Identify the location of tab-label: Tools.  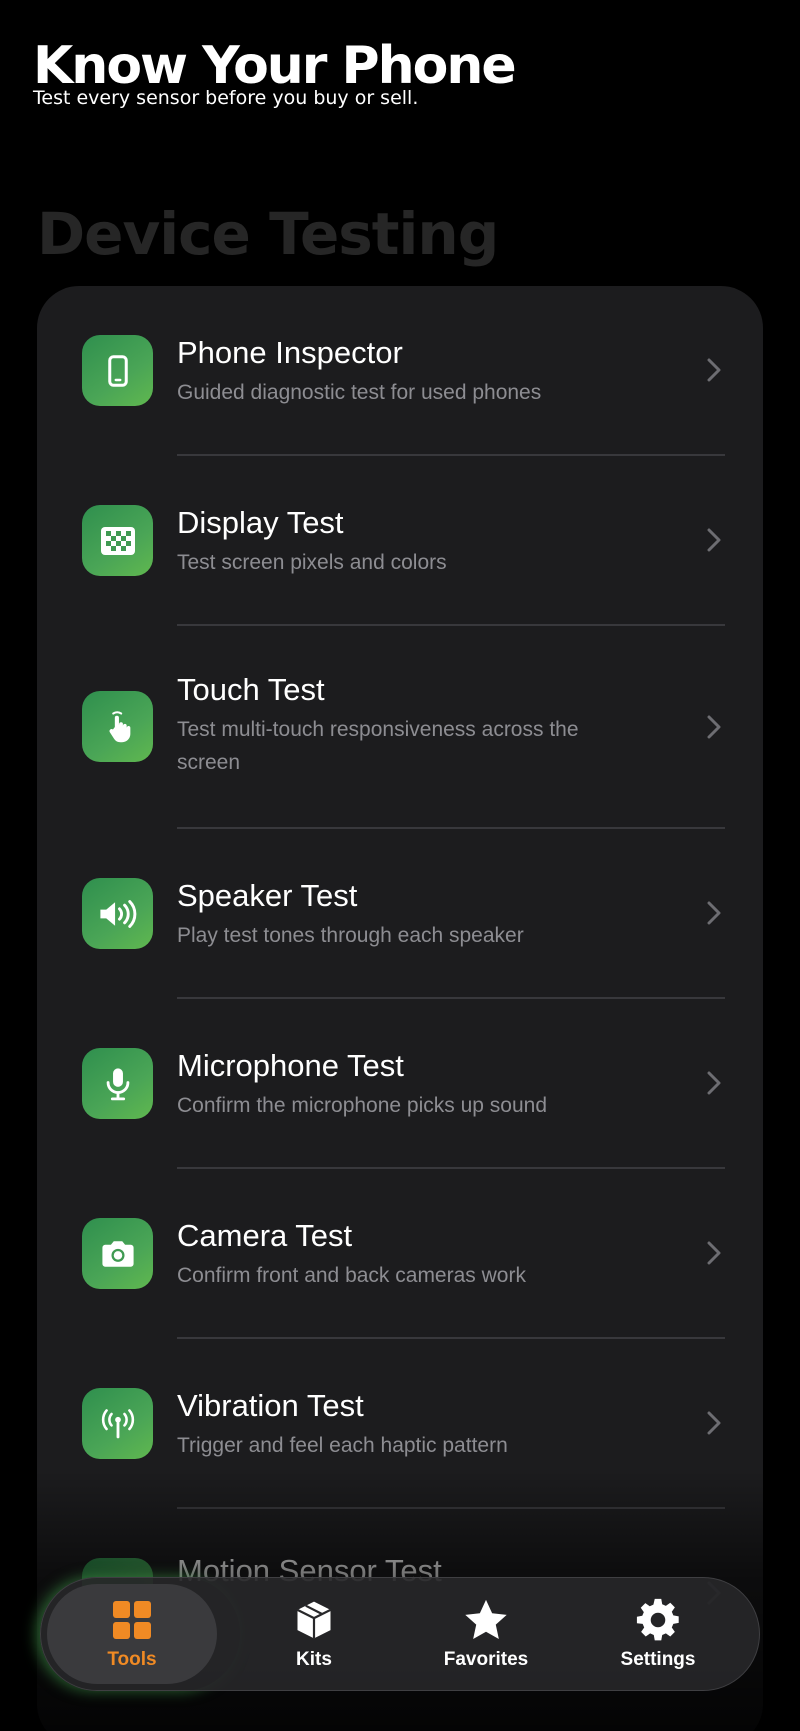
(132, 1659).